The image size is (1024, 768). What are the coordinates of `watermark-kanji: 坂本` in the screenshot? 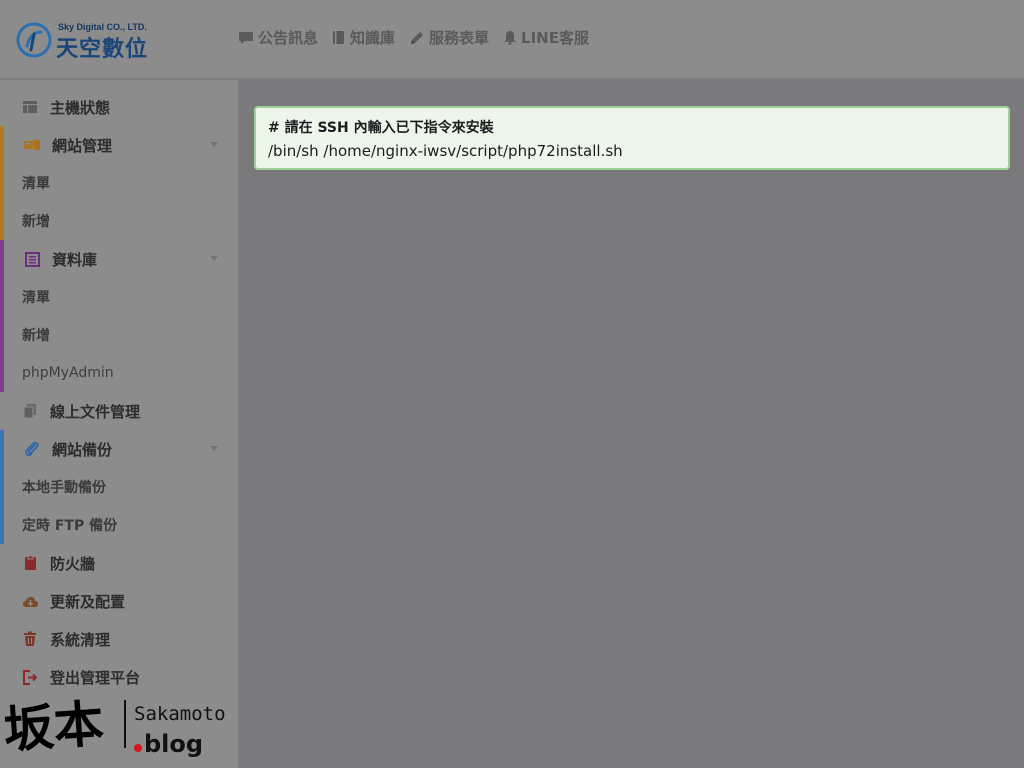 It's located at (55, 727).